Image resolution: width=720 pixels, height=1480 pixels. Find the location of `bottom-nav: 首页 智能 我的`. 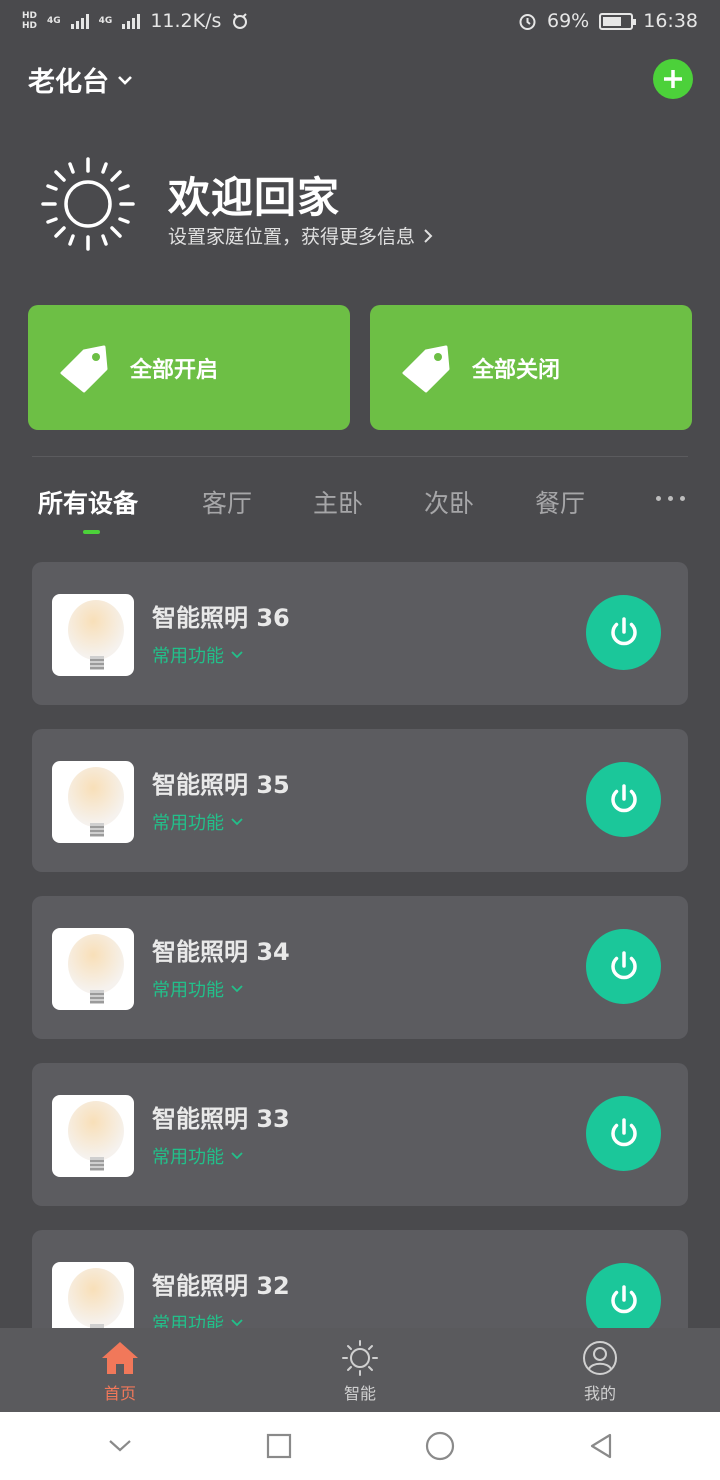

bottom-nav: 首页 智能 我的 is located at coordinates (360, 1370).